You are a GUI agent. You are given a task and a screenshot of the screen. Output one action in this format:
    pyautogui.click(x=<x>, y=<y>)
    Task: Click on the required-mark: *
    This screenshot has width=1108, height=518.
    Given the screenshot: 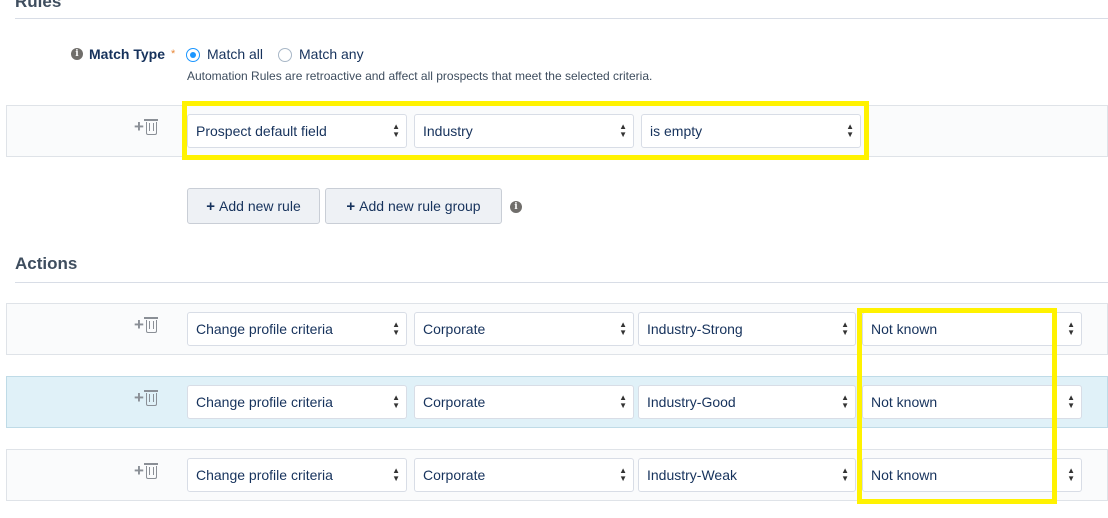 What is the action you would take?
    pyautogui.click(x=173, y=54)
    